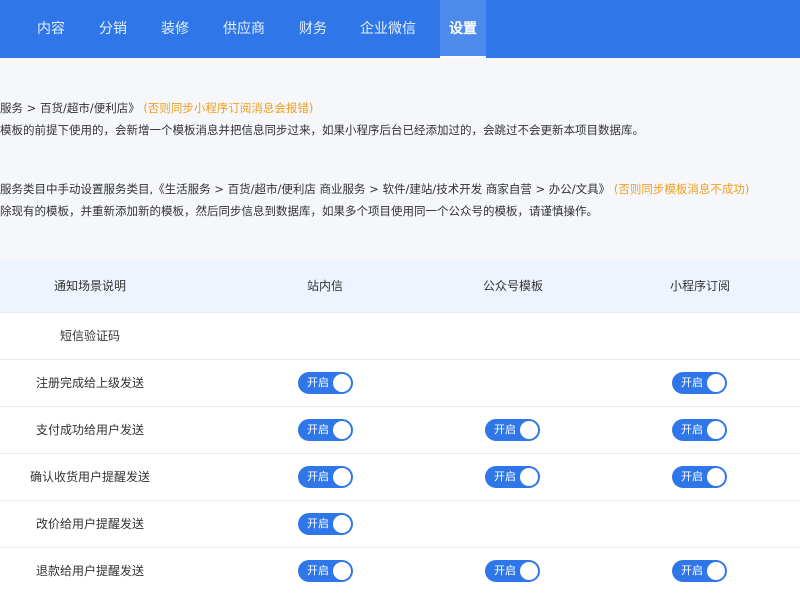 The image size is (800, 600). Describe the element at coordinates (400, 286) in the screenshot. I see `table-header: 通知场景说明 站内信 公众号模板 小程序订阅` at that location.